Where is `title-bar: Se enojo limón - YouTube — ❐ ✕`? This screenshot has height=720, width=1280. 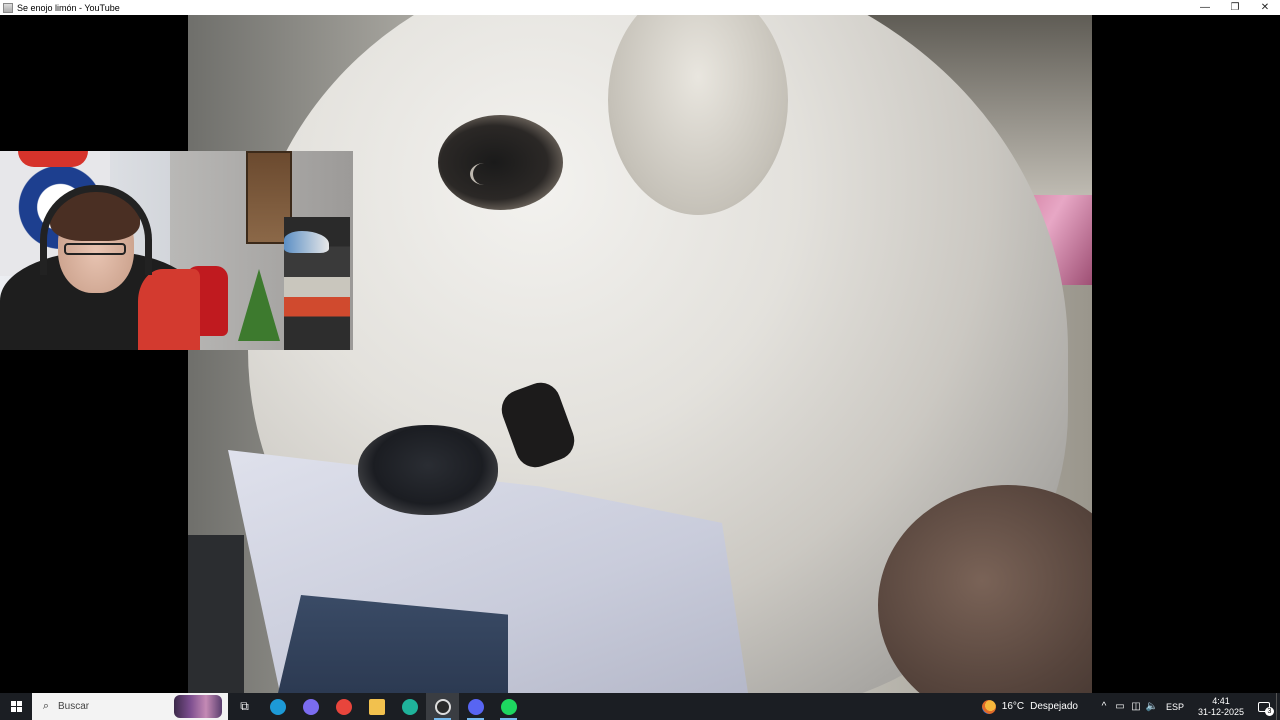 title-bar: Se enojo limón - YouTube — ❐ ✕ is located at coordinates (640, 7).